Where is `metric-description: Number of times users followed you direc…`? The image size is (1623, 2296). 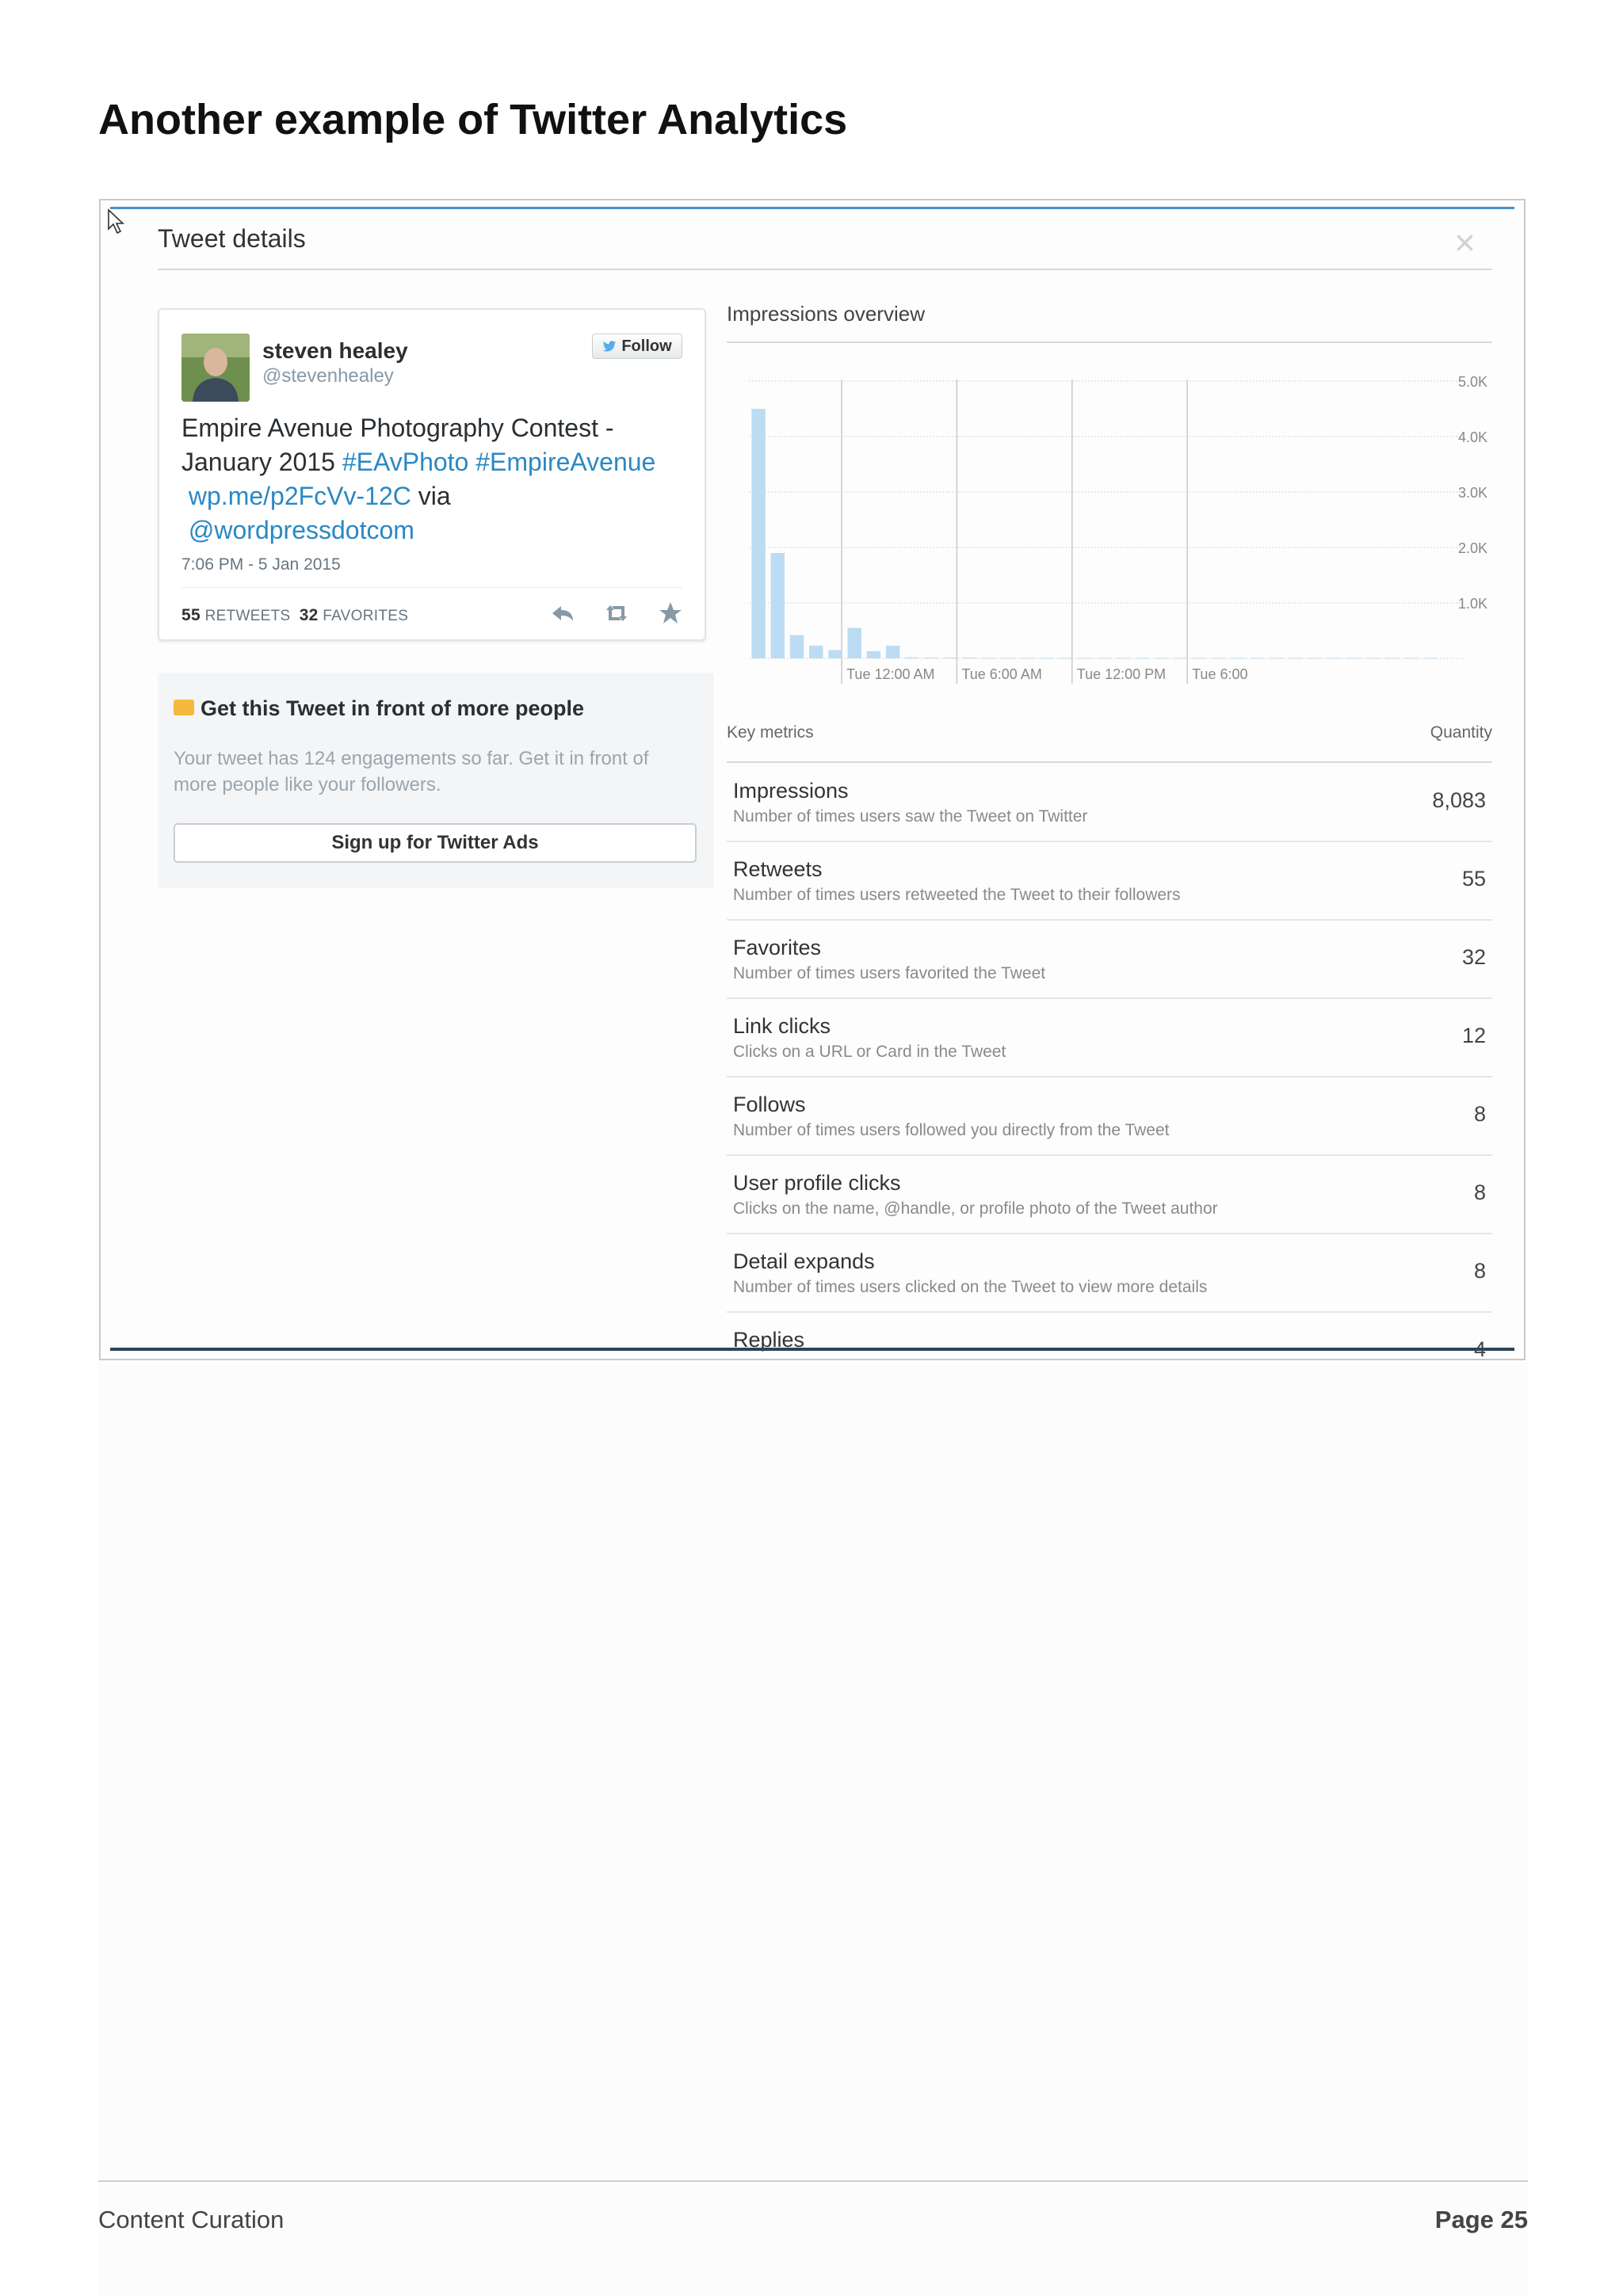
metric-description: Number of times users followed you direc… is located at coordinates (952, 1130).